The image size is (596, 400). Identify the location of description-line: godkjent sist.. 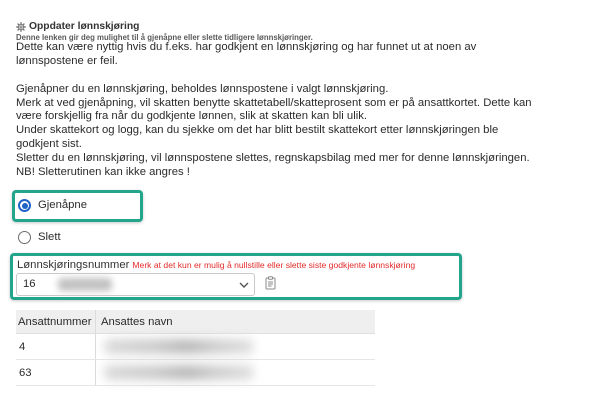
(49, 144).